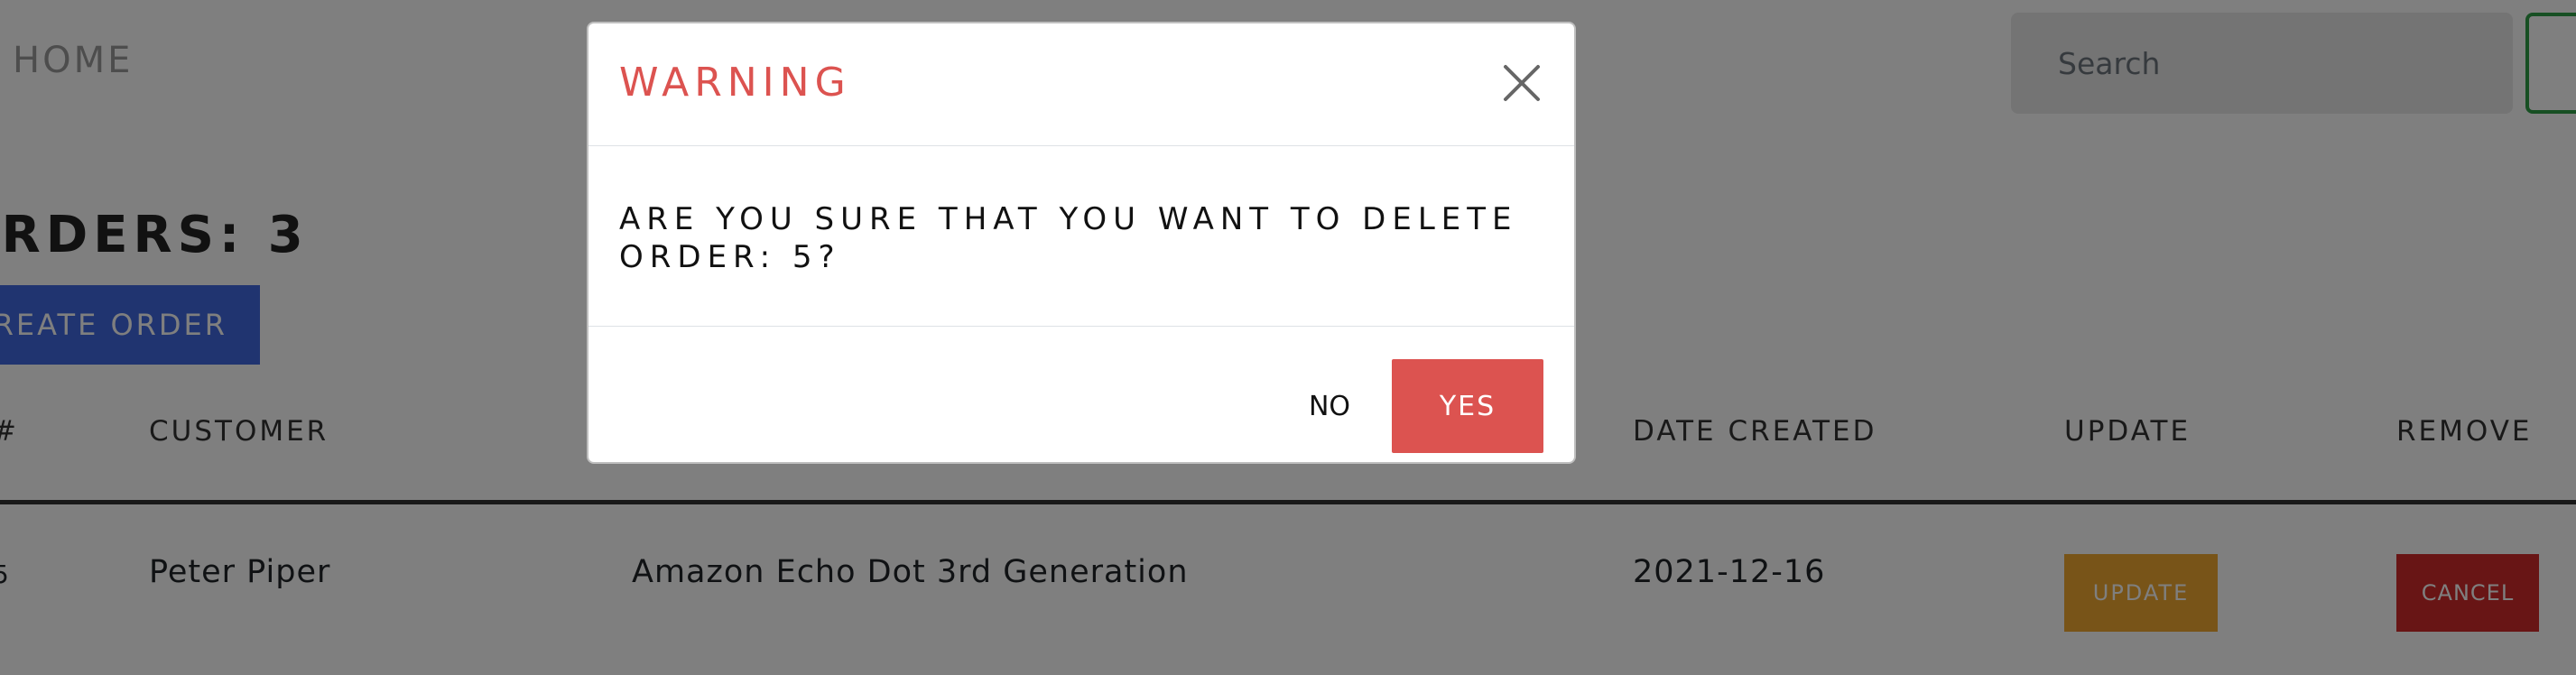 This screenshot has height=675, width=2576. Describe the element at coordinates (1081, 84) in the screenshot. I see `modal-header: WARNING` at that location.